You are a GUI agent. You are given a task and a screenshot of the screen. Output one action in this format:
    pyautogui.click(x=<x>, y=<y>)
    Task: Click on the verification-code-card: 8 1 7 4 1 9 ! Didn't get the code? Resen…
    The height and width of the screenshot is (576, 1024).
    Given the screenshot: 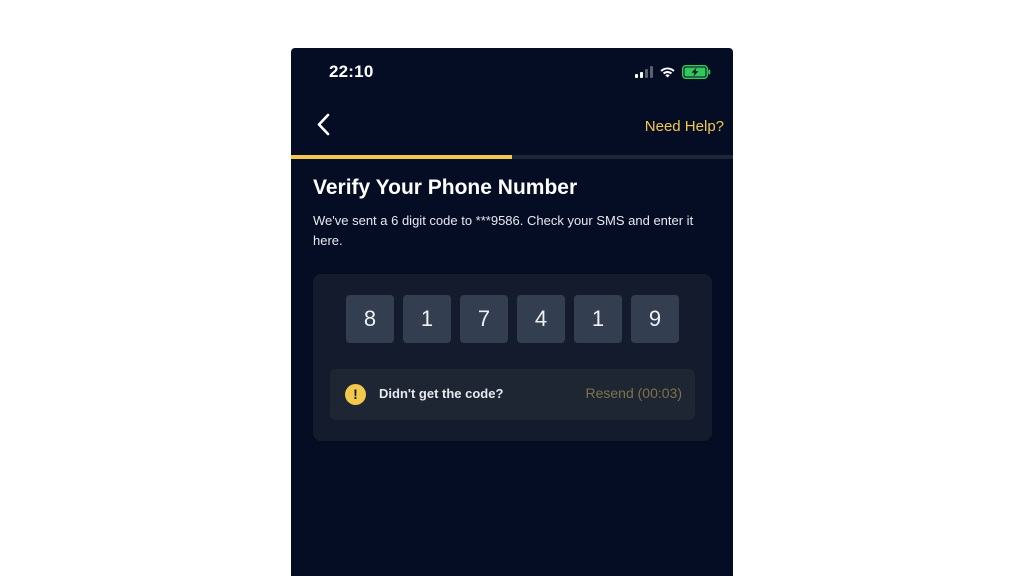 What is the action you would take?
    pyautogui.click(x=512, y=357)
    